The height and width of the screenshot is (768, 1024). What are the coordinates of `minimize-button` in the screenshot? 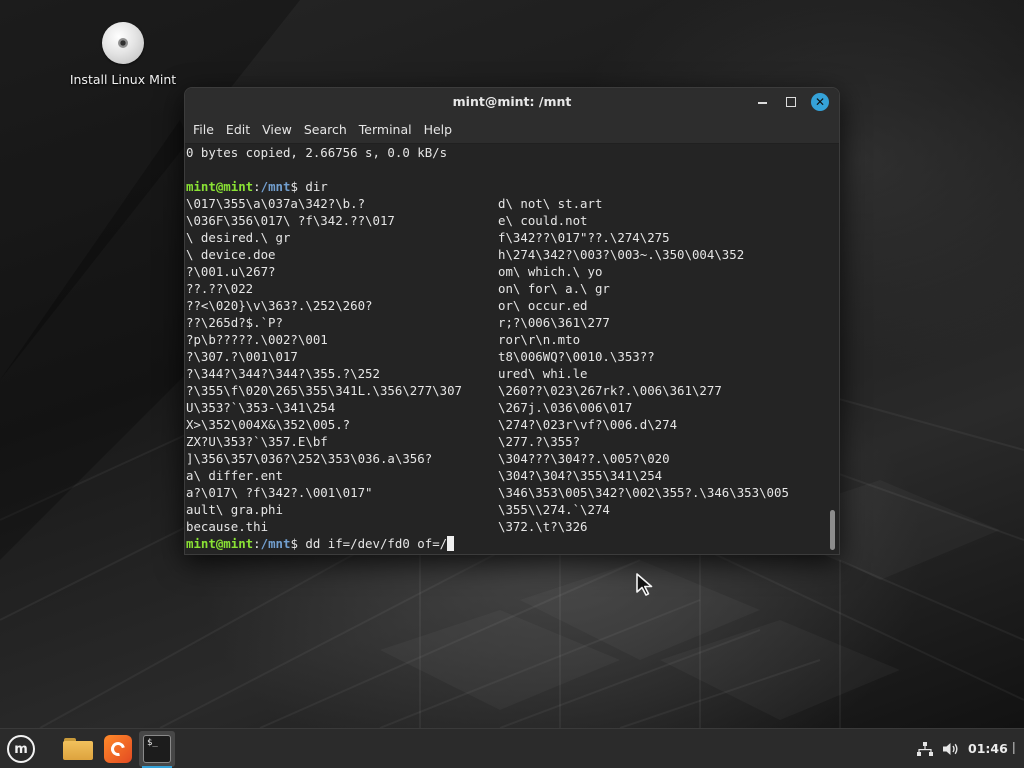 It's located at (762, 102).